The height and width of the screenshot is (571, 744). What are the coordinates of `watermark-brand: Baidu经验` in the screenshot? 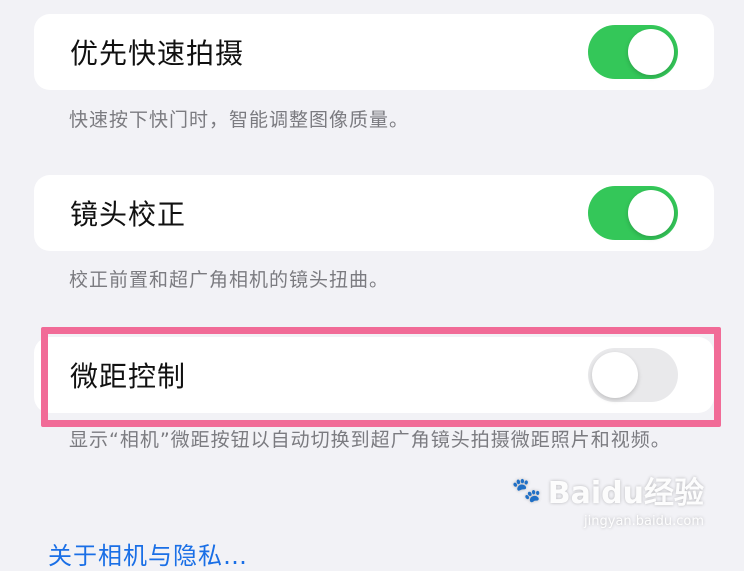 It's located at (625, 493).